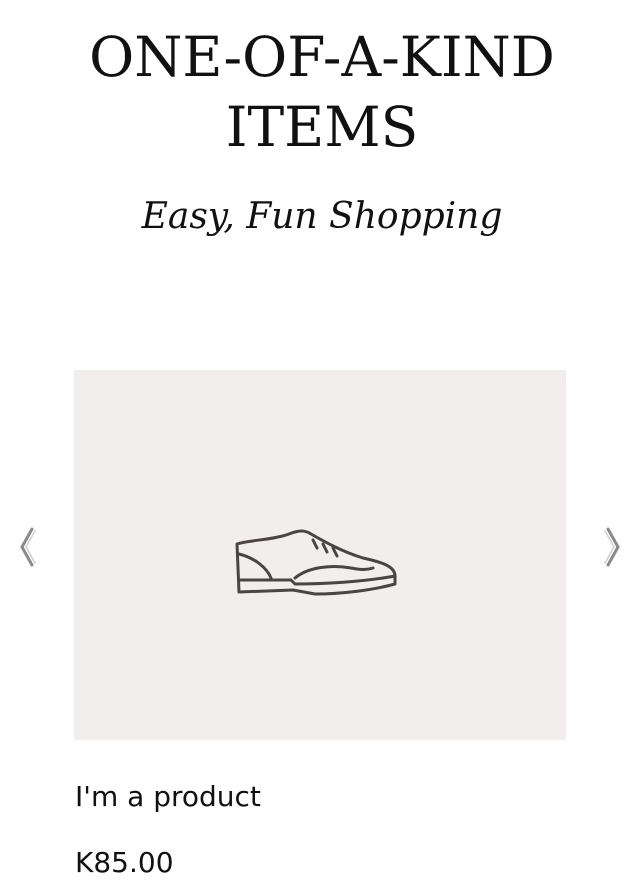  I want to click on product-price: K85.00, so click(124, 862).